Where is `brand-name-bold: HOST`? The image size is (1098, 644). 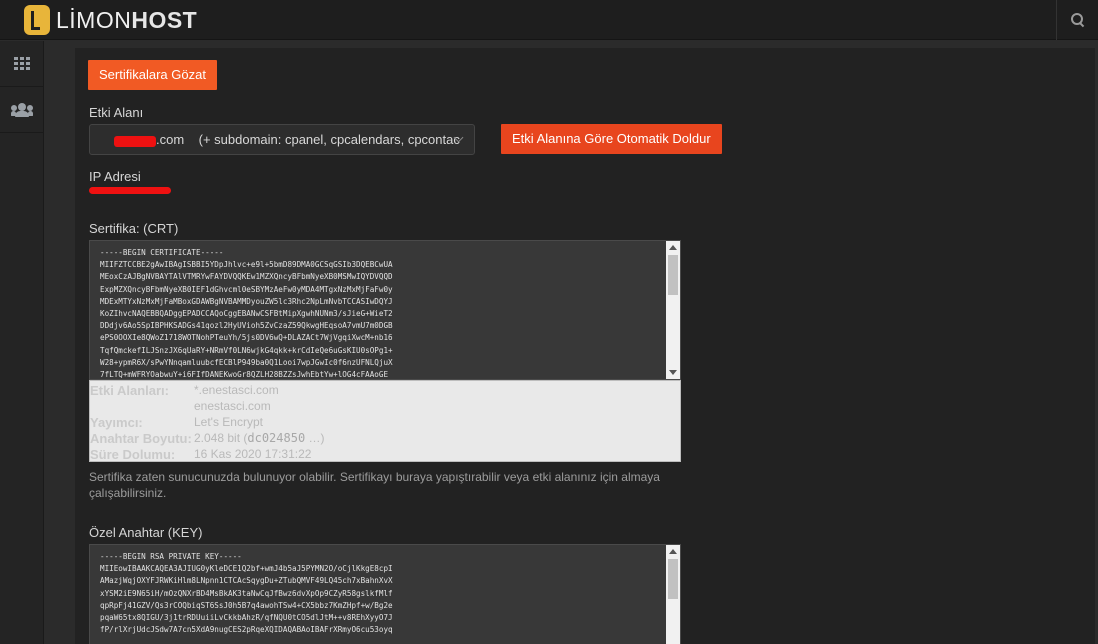 brand-name-bold: HOST is located at coordinates (164, 19).